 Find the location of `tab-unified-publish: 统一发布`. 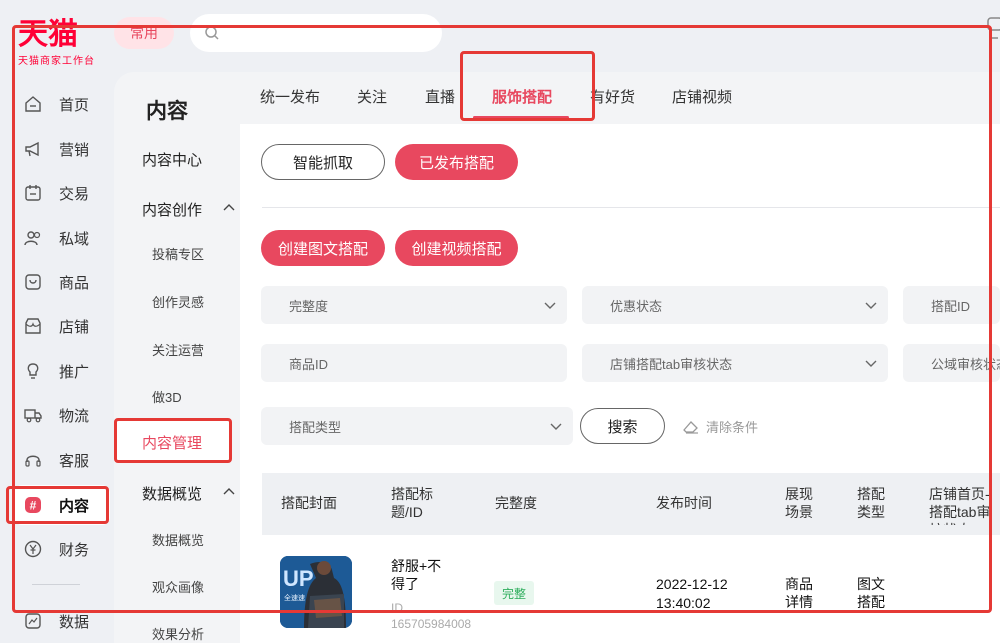

tab-unified-publish: 统一发布 is located at coordinates (290, 96).